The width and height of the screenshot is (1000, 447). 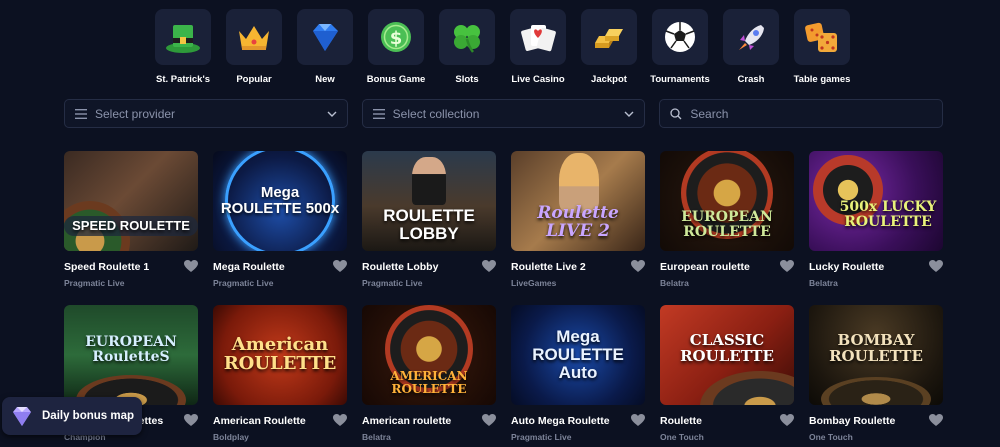 What do you see at coordinates (751, 47) in the screenshot?
I see `category-crash: Crash` at bounding box center [751, 47].